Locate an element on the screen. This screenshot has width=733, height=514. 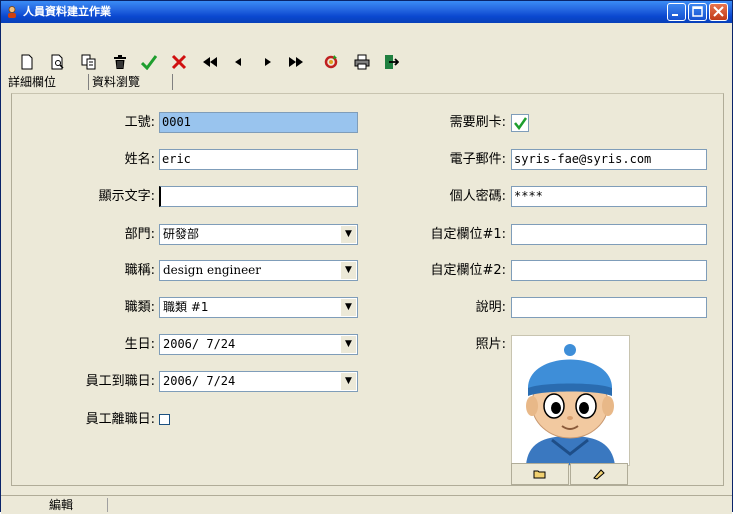
clear-photo-button is located at coordinates (599, 474).